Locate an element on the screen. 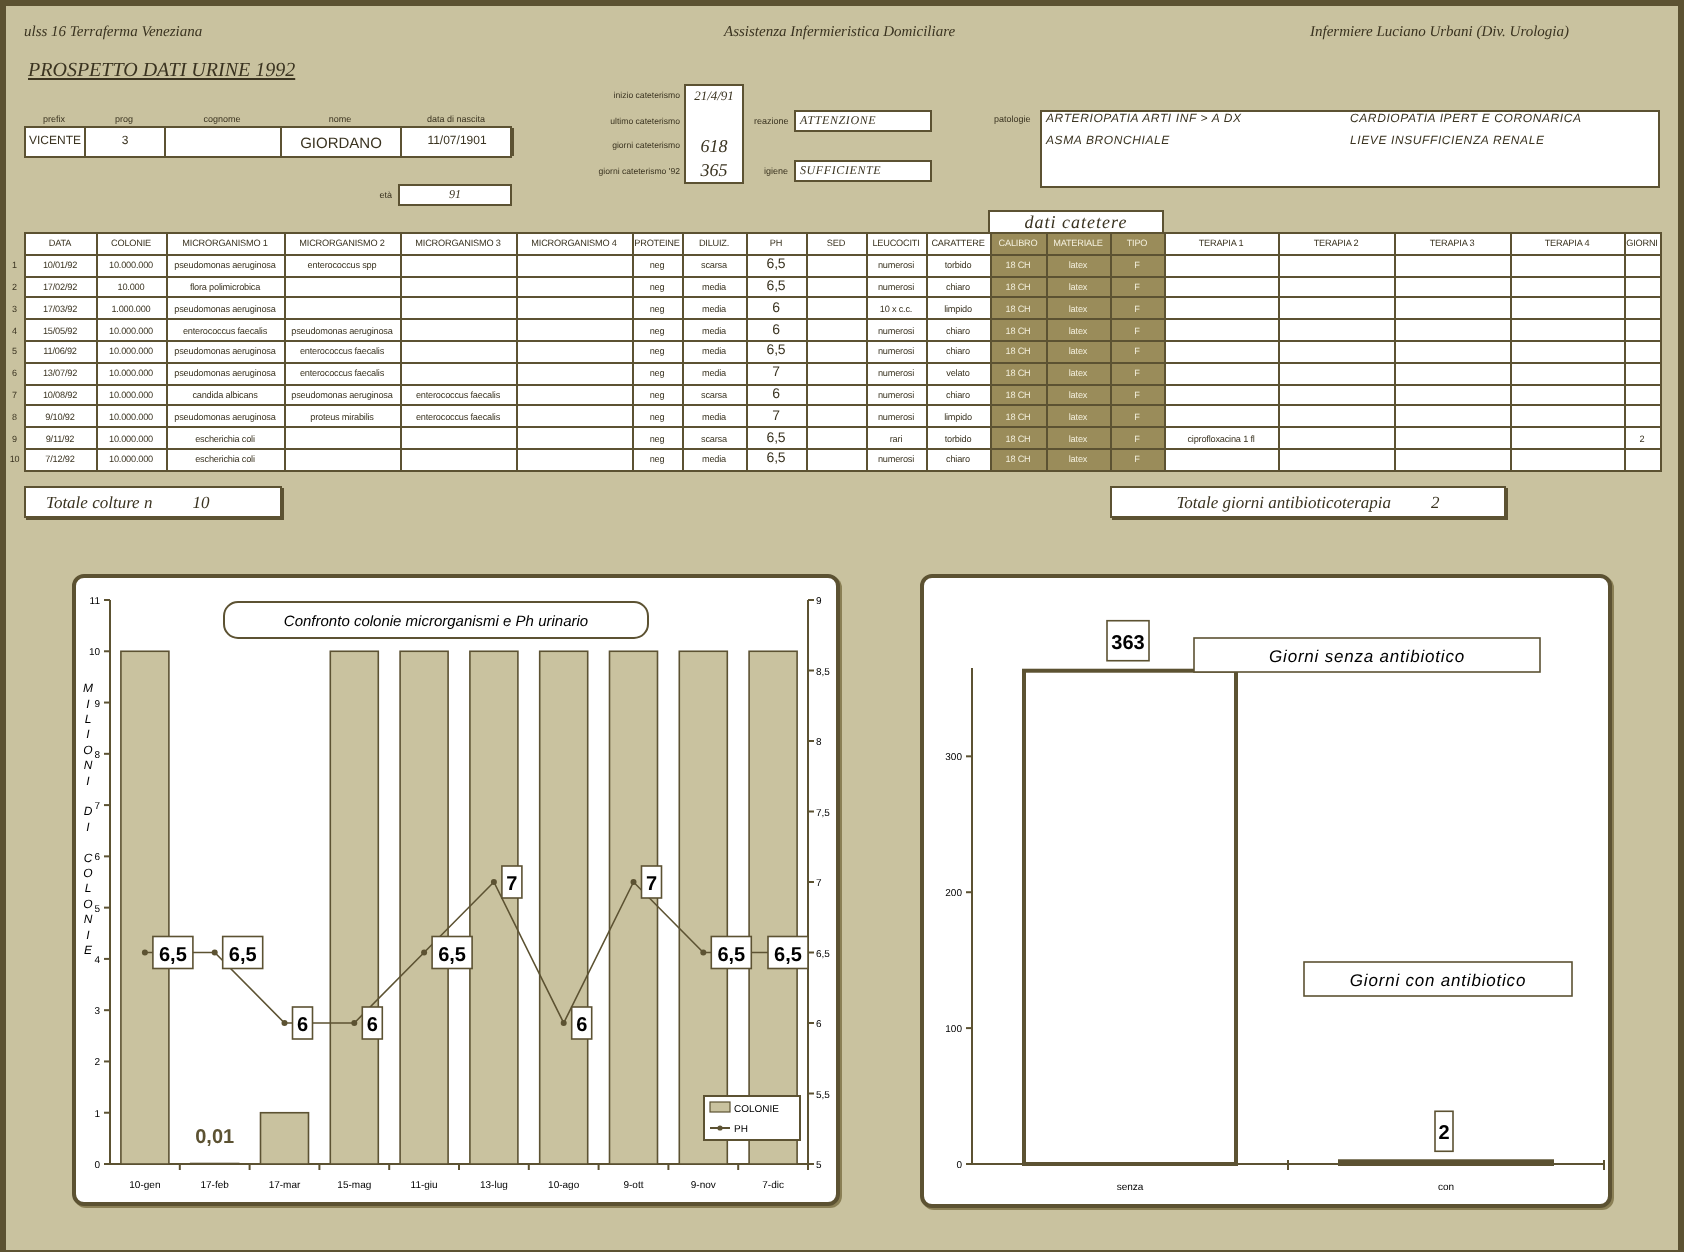  total-value: 2 is located at coordinates (1435, 501).